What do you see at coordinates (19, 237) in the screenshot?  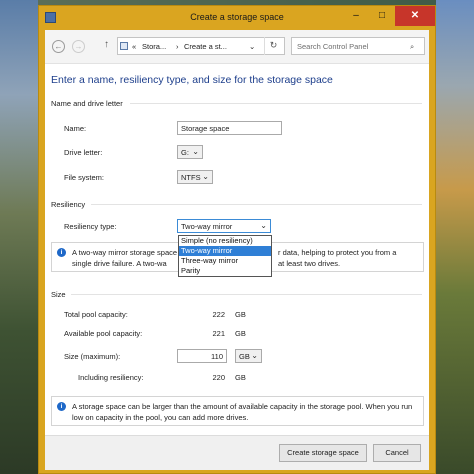 I see `desktop-background-left` at bounding box center [19, 237].